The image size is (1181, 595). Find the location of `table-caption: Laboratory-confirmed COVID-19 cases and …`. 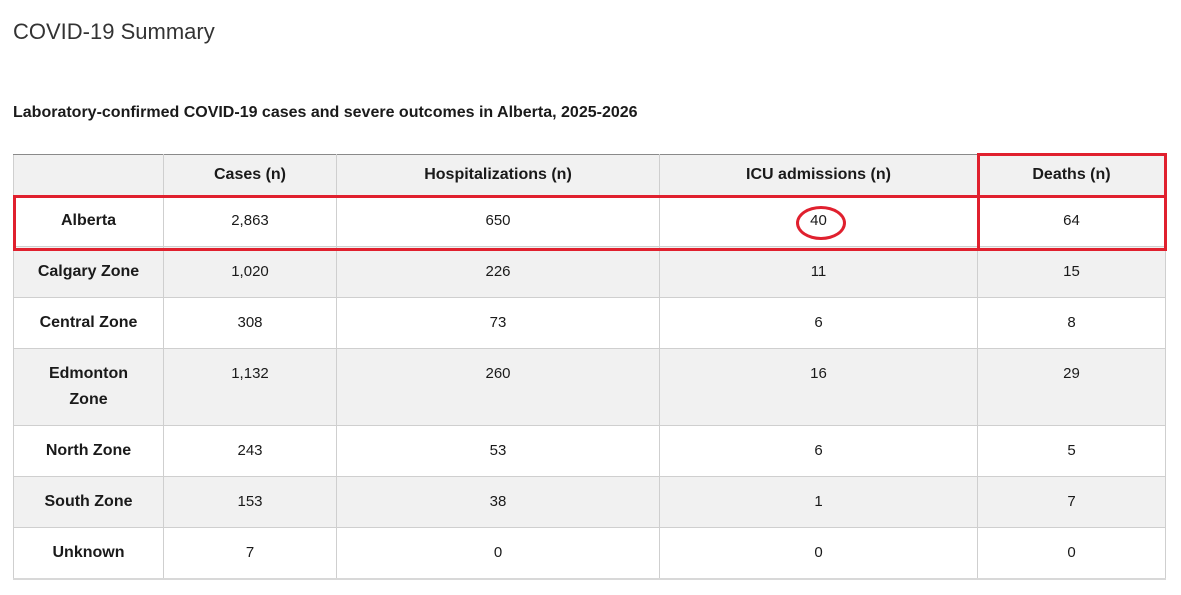

table-caption: Laboratory-confirmed COVID-19 cases and … is located at coordinates (325, 112).